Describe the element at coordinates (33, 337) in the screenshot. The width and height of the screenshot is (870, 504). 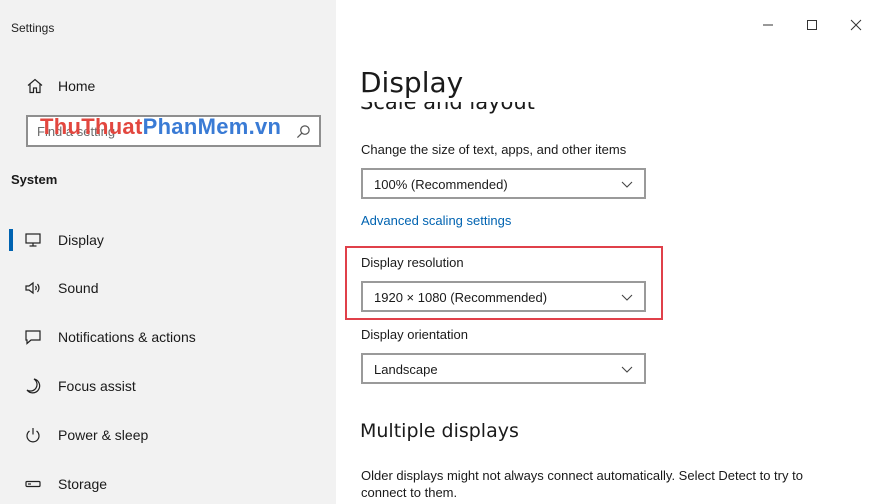
I see `notification-icon` at that location.